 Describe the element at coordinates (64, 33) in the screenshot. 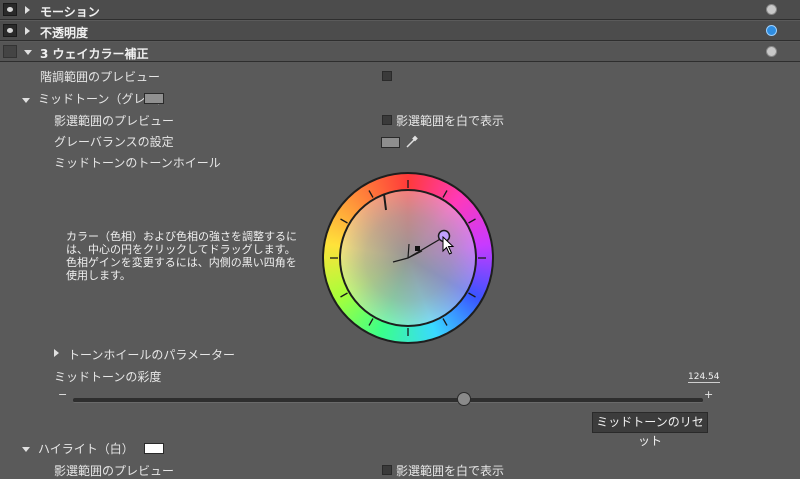

I see `effect-title-opacity: 不透明度` at that location.